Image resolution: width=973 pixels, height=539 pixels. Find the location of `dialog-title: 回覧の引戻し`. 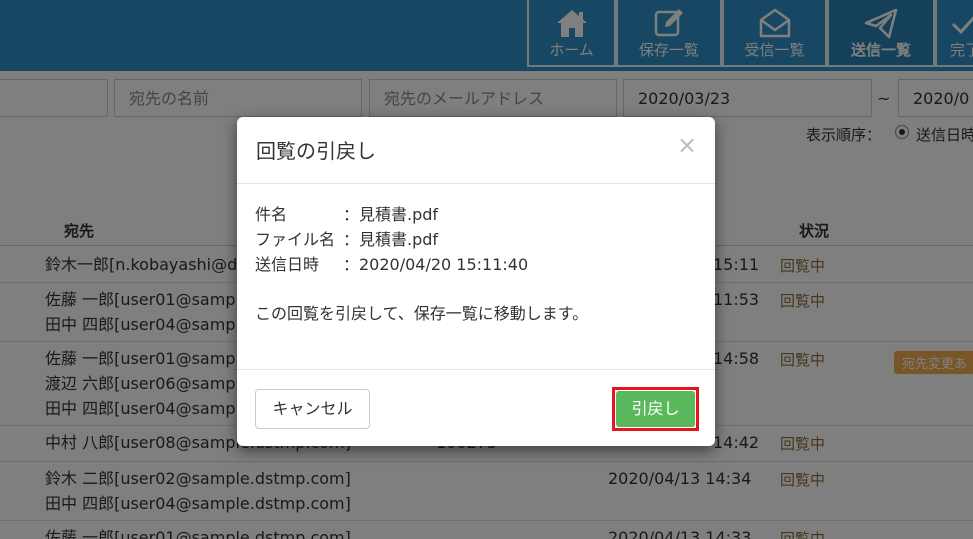

dialog-title: 回覧の引戻し is located at coordinates (316, 151).